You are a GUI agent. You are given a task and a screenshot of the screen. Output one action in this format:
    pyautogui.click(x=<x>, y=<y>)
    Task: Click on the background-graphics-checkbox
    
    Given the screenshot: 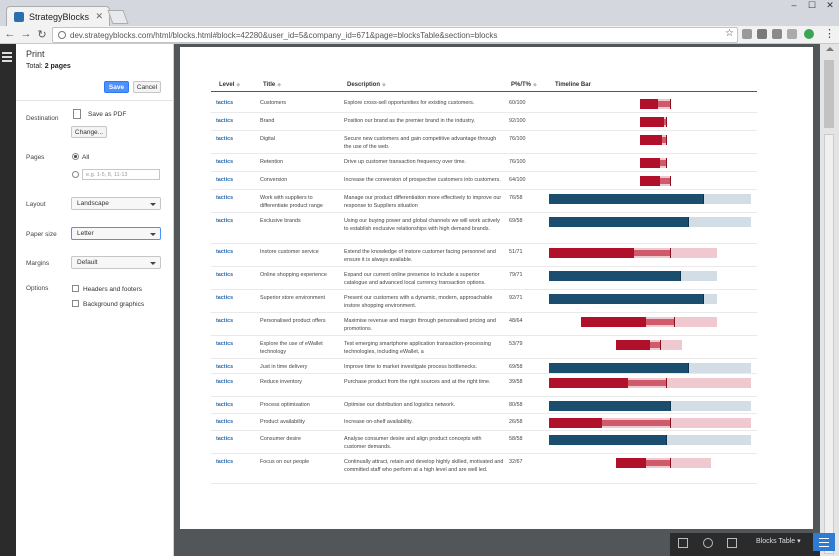 What is the action you would take?
    pyautogui.click(x=75, y=303)
    